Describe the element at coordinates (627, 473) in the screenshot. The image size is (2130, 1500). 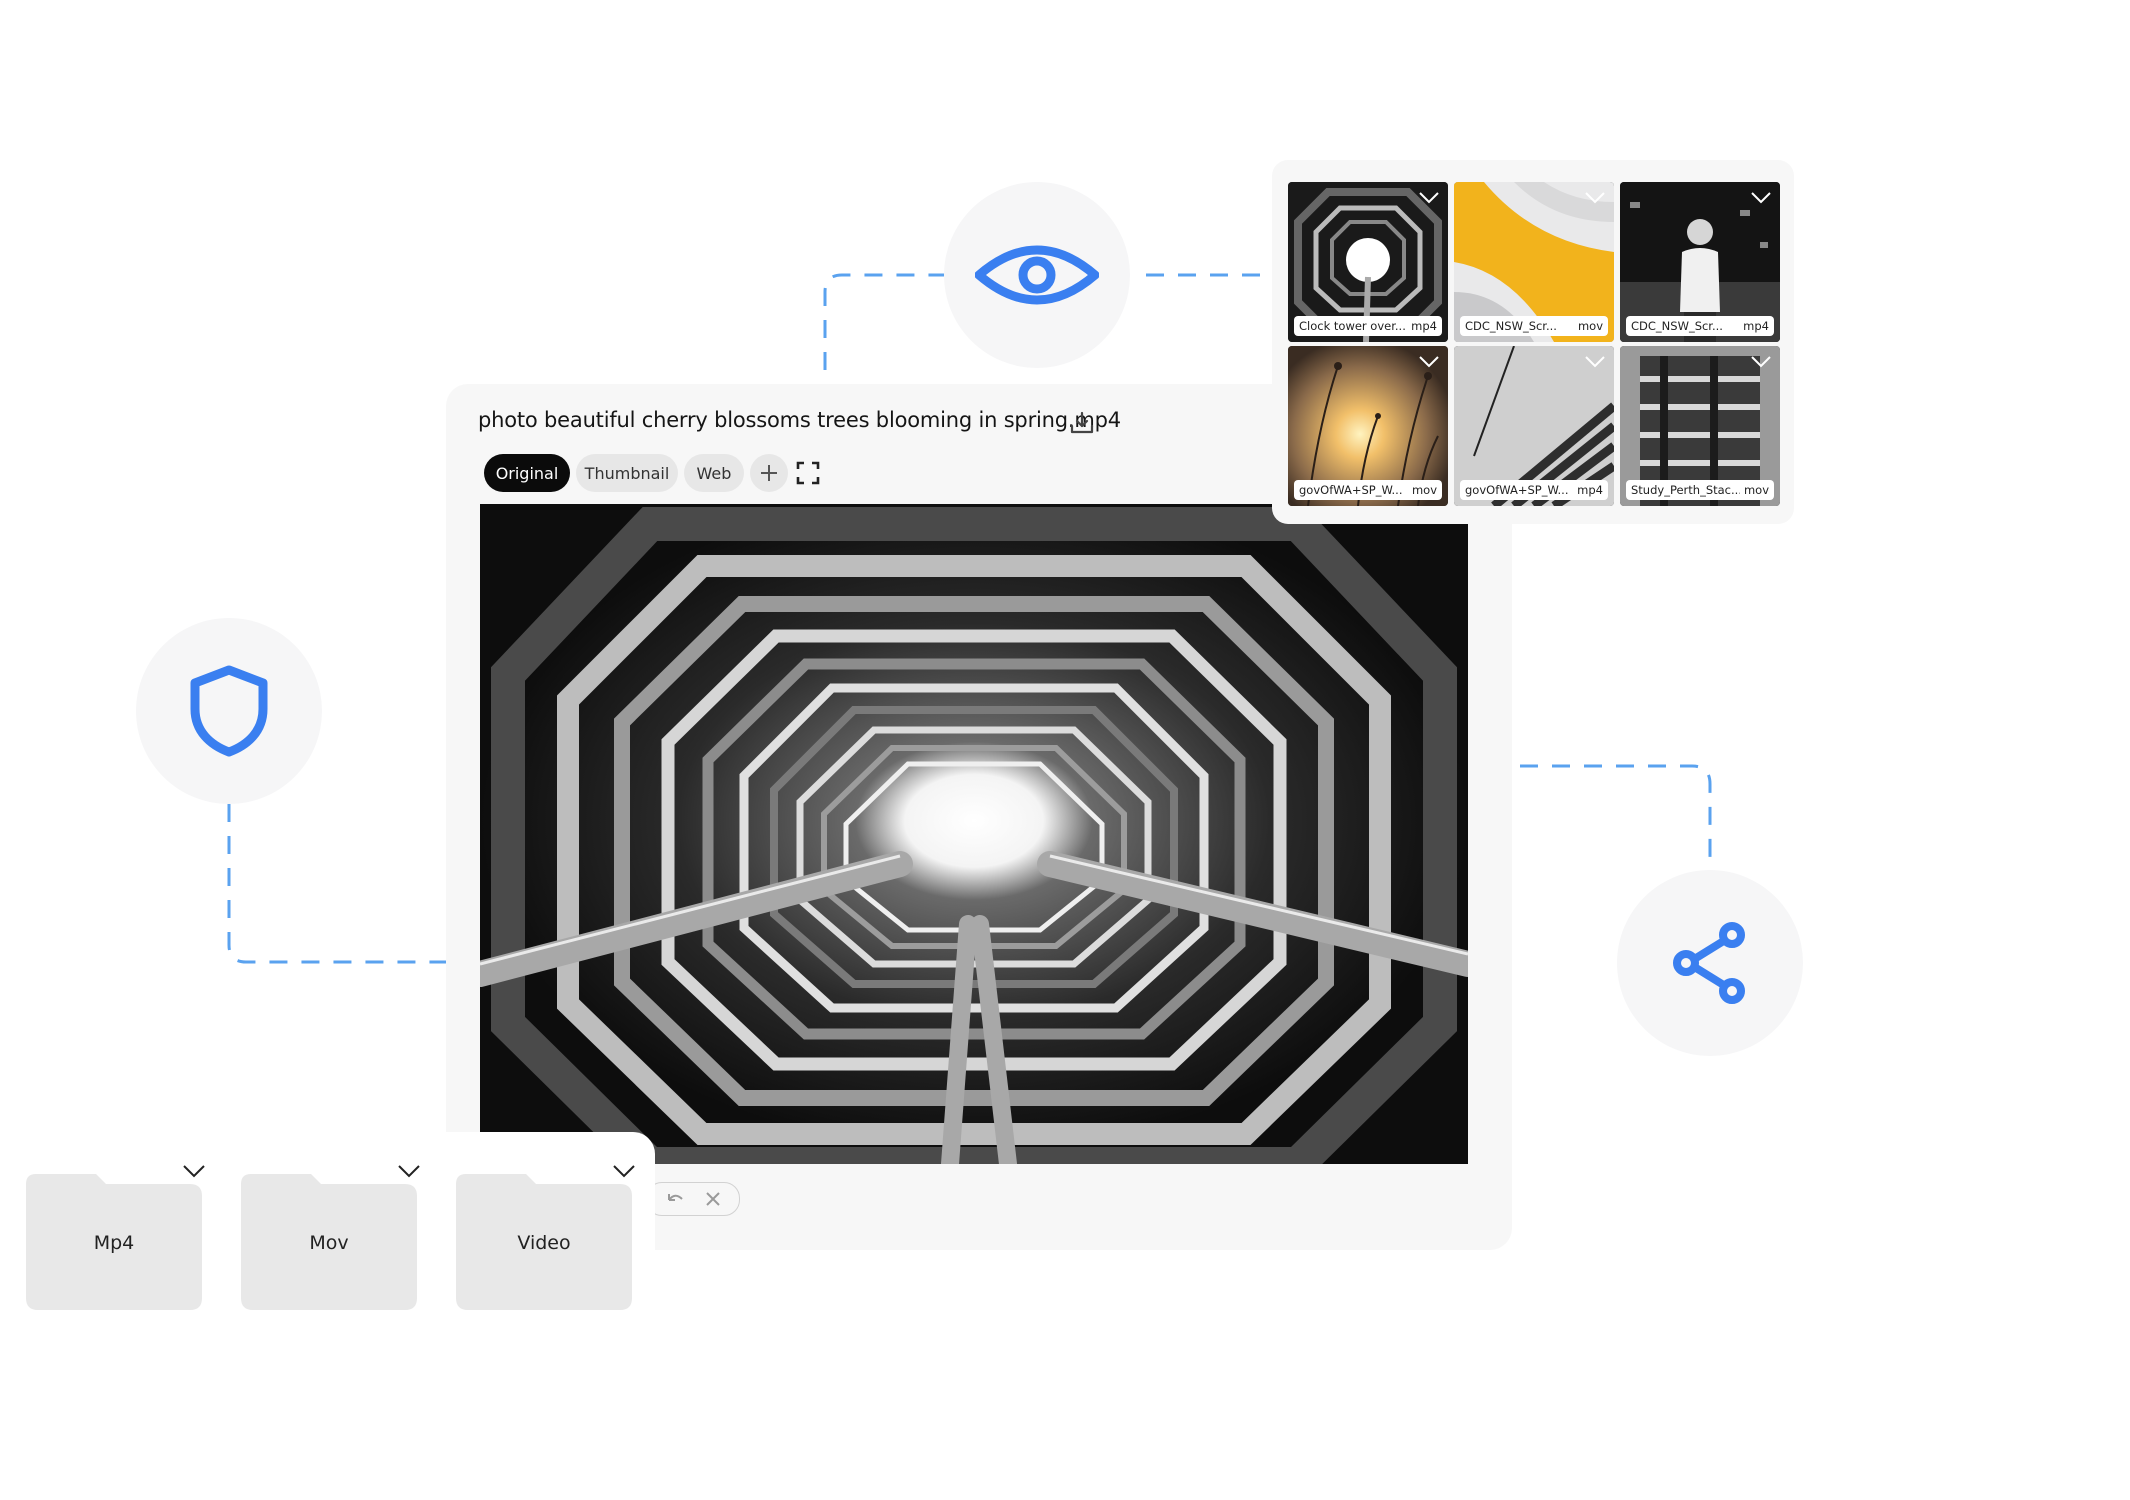
I see `tab-thumbnail: Thumbnail` at that location.